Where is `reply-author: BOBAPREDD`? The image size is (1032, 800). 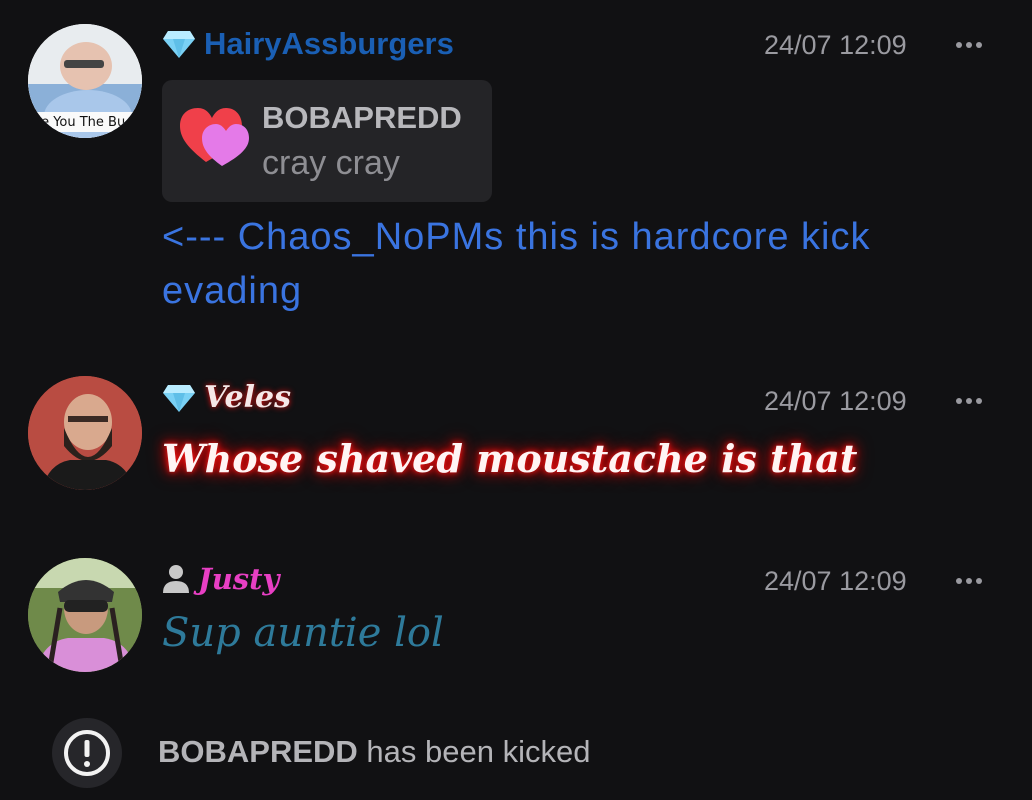
reply-author: BOBAPREDD is located at coordinates (362, 117).